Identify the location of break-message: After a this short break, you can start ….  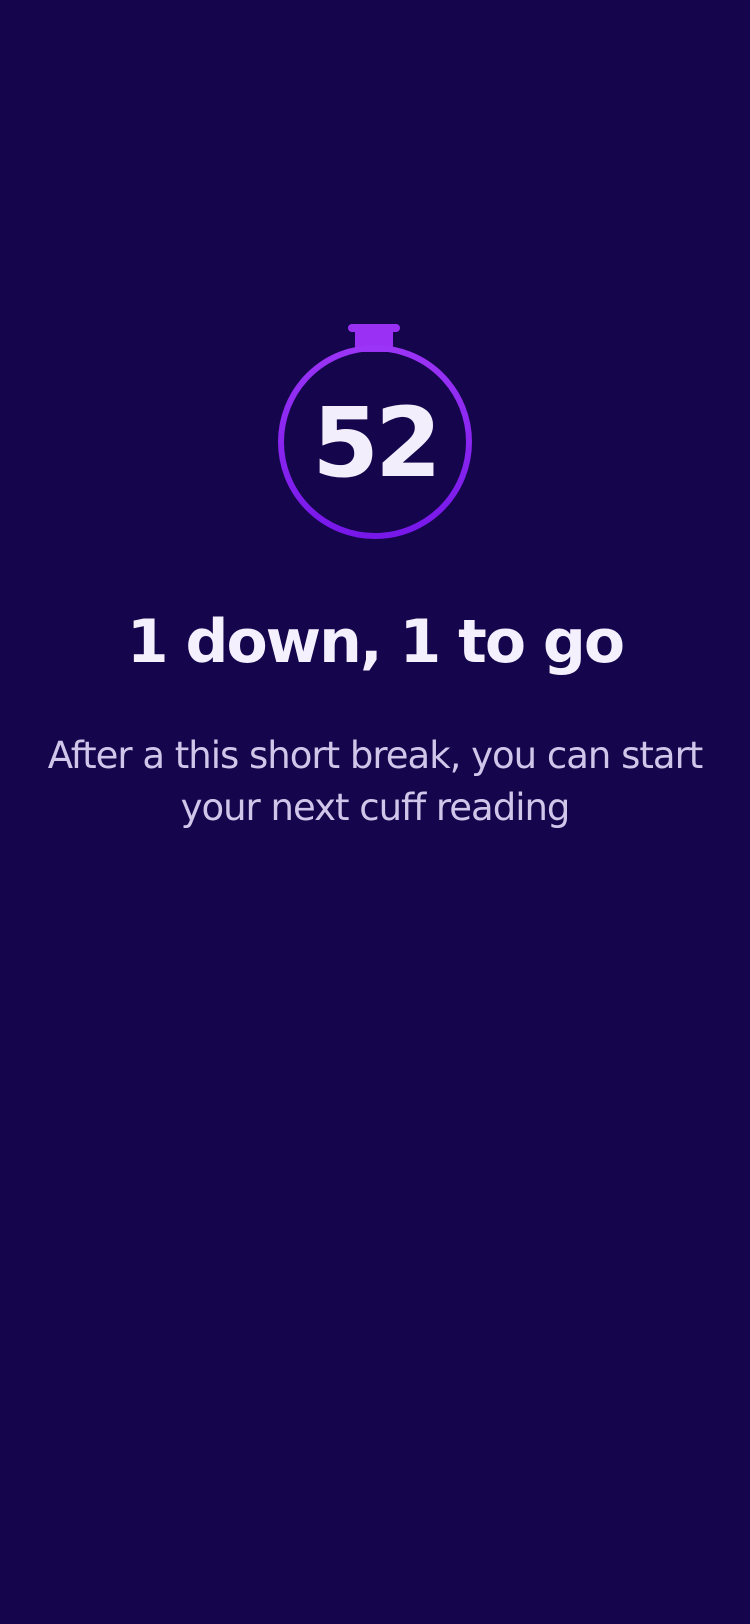
(375, 781).